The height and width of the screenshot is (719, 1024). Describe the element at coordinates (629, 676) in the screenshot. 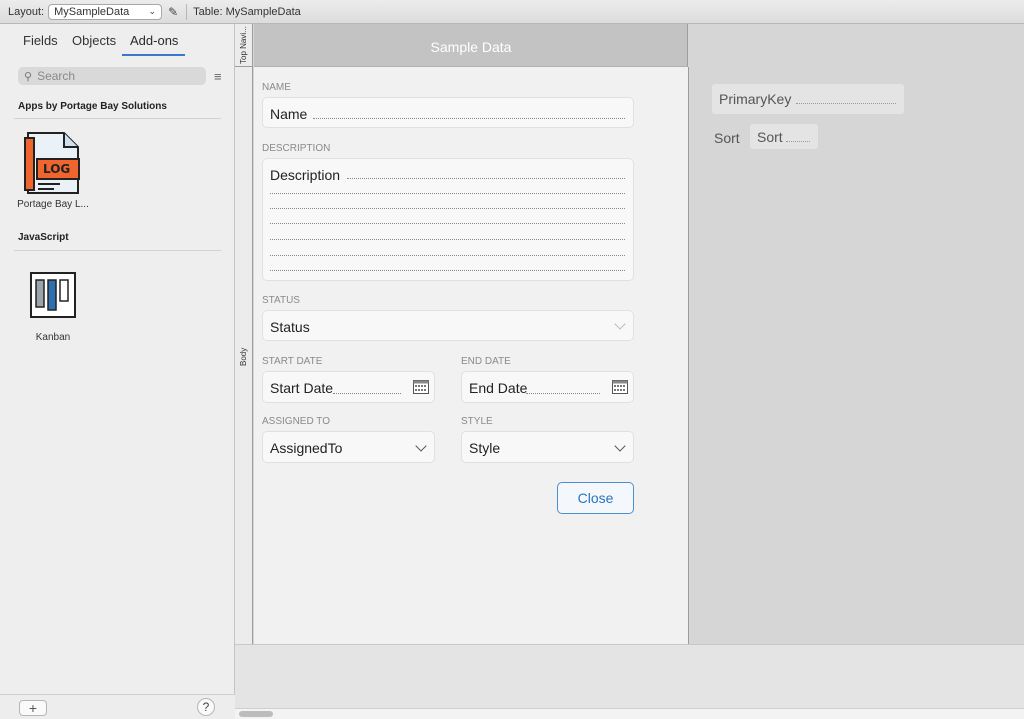

I see `layout-footer-area` at that location.